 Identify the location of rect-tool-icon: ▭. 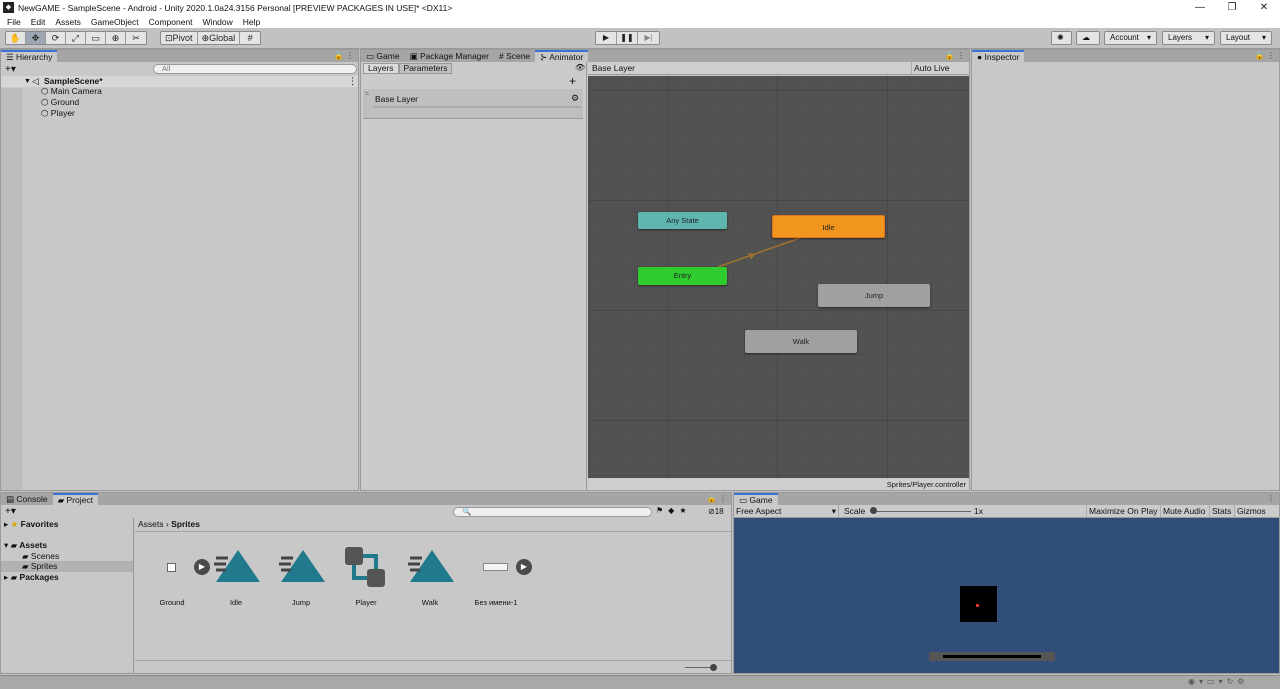
(96, 38).